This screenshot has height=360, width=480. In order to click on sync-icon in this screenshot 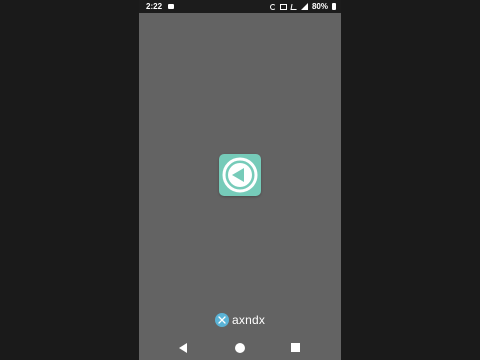, I will do `click(272, 6)`.